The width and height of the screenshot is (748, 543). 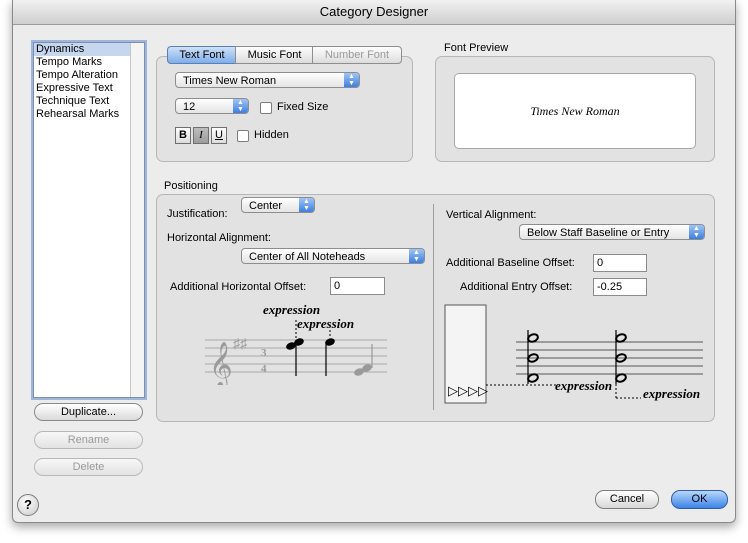 I want to click on category-list-item: Tempo Marks, so click(x=89, y=62).